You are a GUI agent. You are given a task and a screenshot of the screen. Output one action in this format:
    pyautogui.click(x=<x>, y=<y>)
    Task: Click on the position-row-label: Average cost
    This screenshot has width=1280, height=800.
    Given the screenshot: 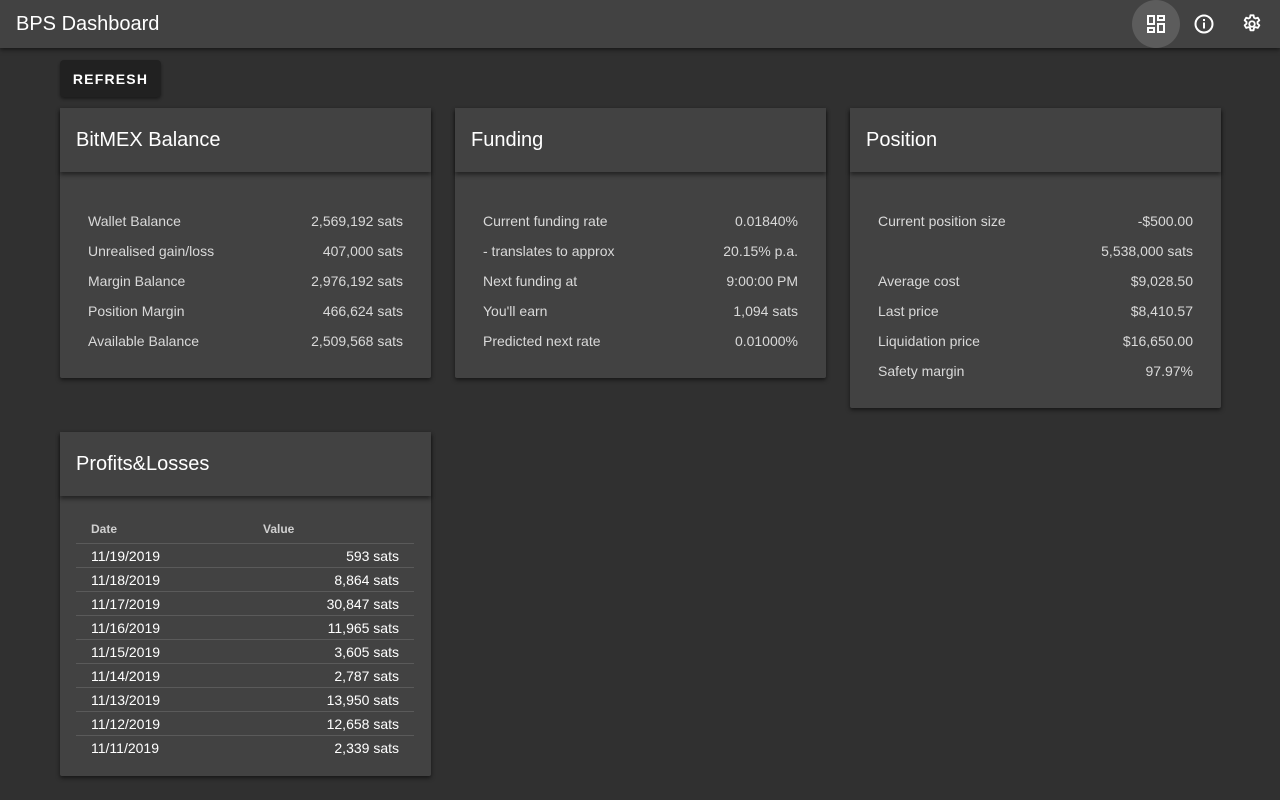 What is the action you would take?
    pyautogui.click(x=919, y=281)
    